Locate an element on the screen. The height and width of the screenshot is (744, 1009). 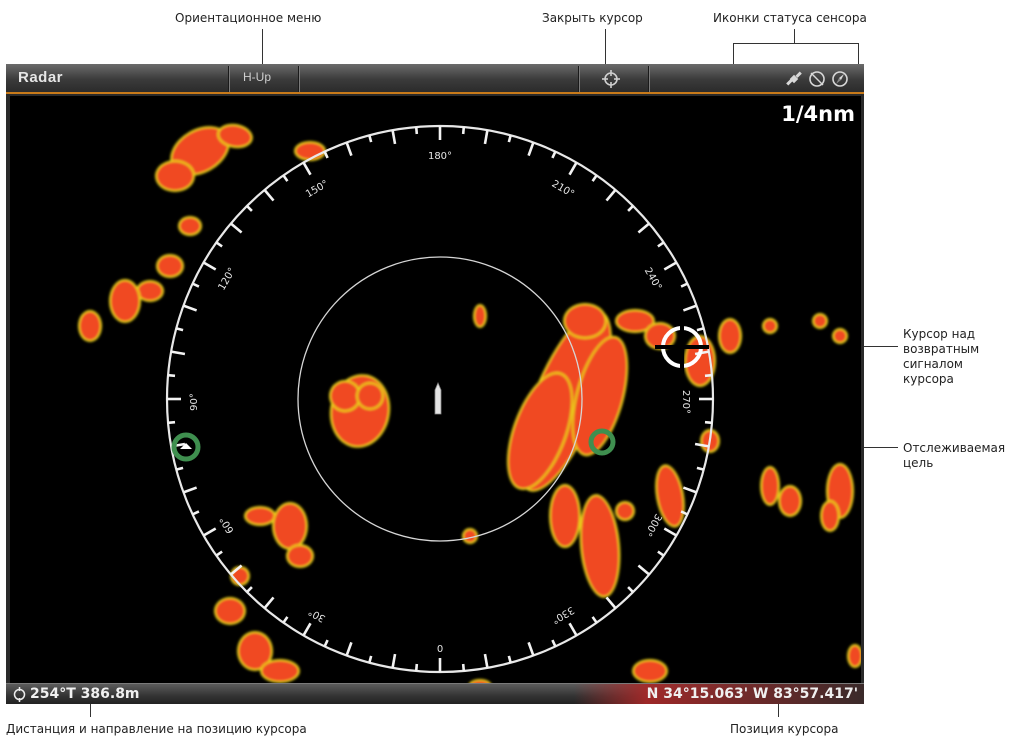
callout-close-cursor: Закрыть курсор is located at coordinates (592, 18).